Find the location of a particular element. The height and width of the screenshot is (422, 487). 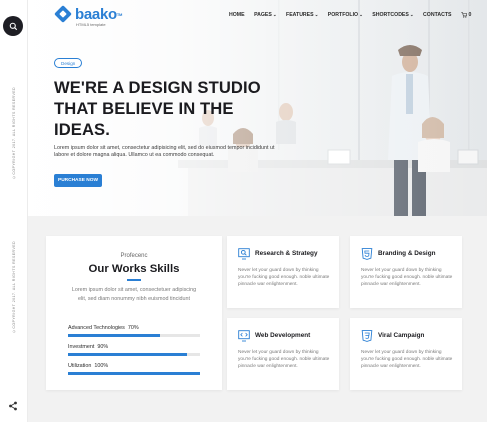

service-title: Research & Strategy is located at coordinates (286, 253).